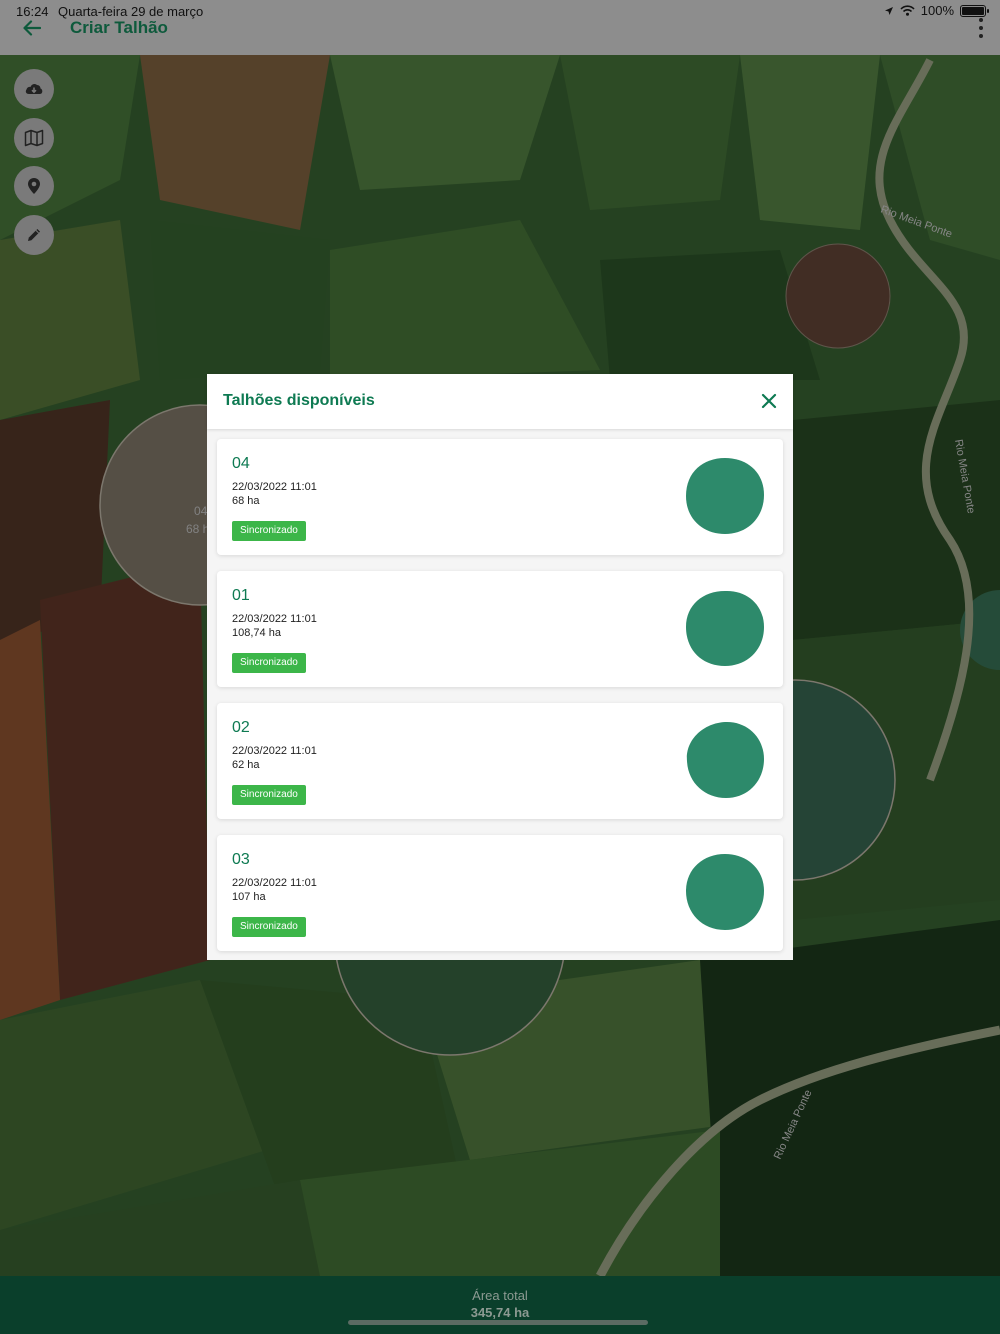  What do you see at coordinates (246, 765) in the screenshot?
I see `field-area: 62 ha` at bounding box center [246, 765].